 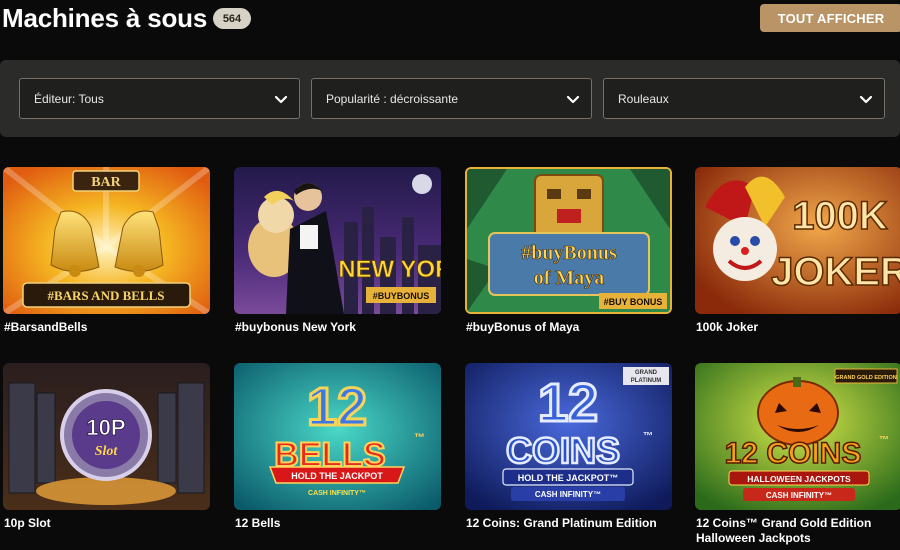 What do you see at coordinates (568, 478) in the screenshot?
I see `coins-banner-label: HOLD THE JACKPOT™` at bounding box center [568, 478].